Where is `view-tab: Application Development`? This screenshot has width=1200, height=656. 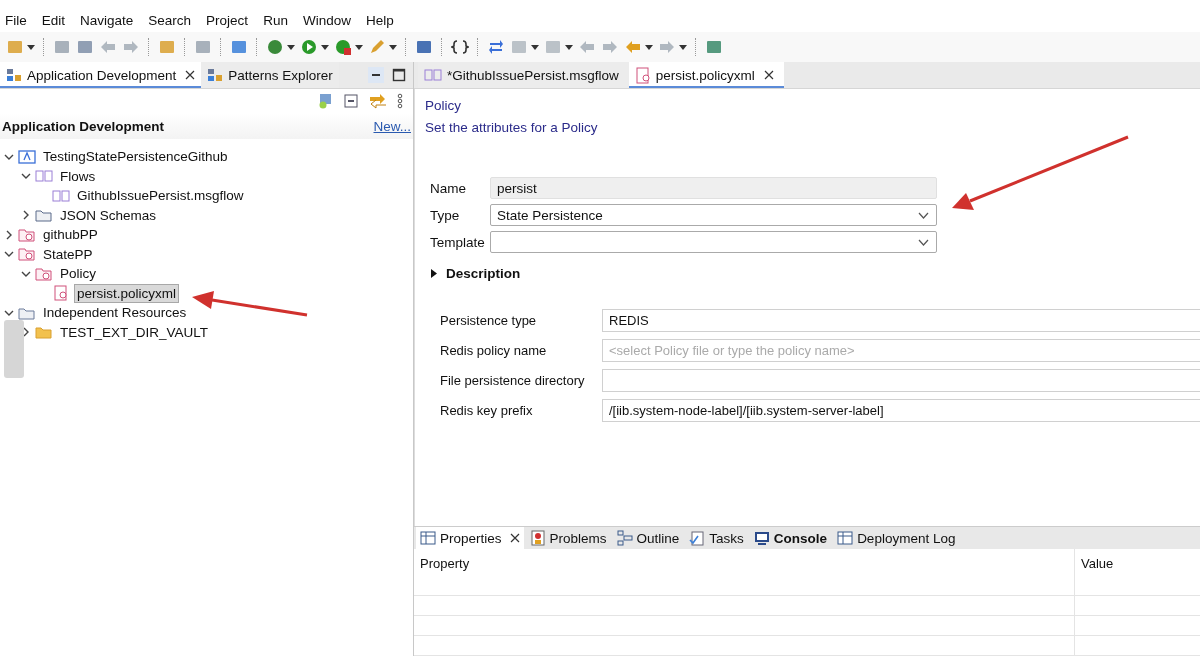 view-tab: Application Development is located at coordinates (101, 75).